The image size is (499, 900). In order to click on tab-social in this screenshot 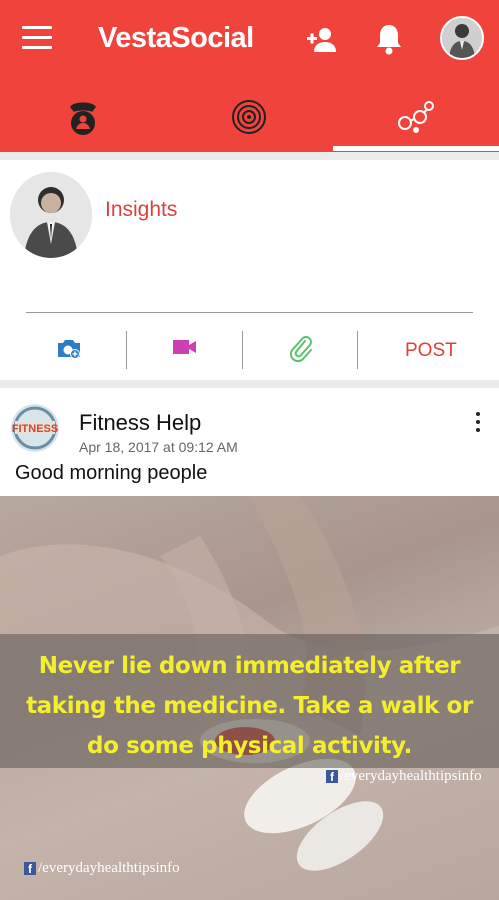, I will do `click(416, 117)`.